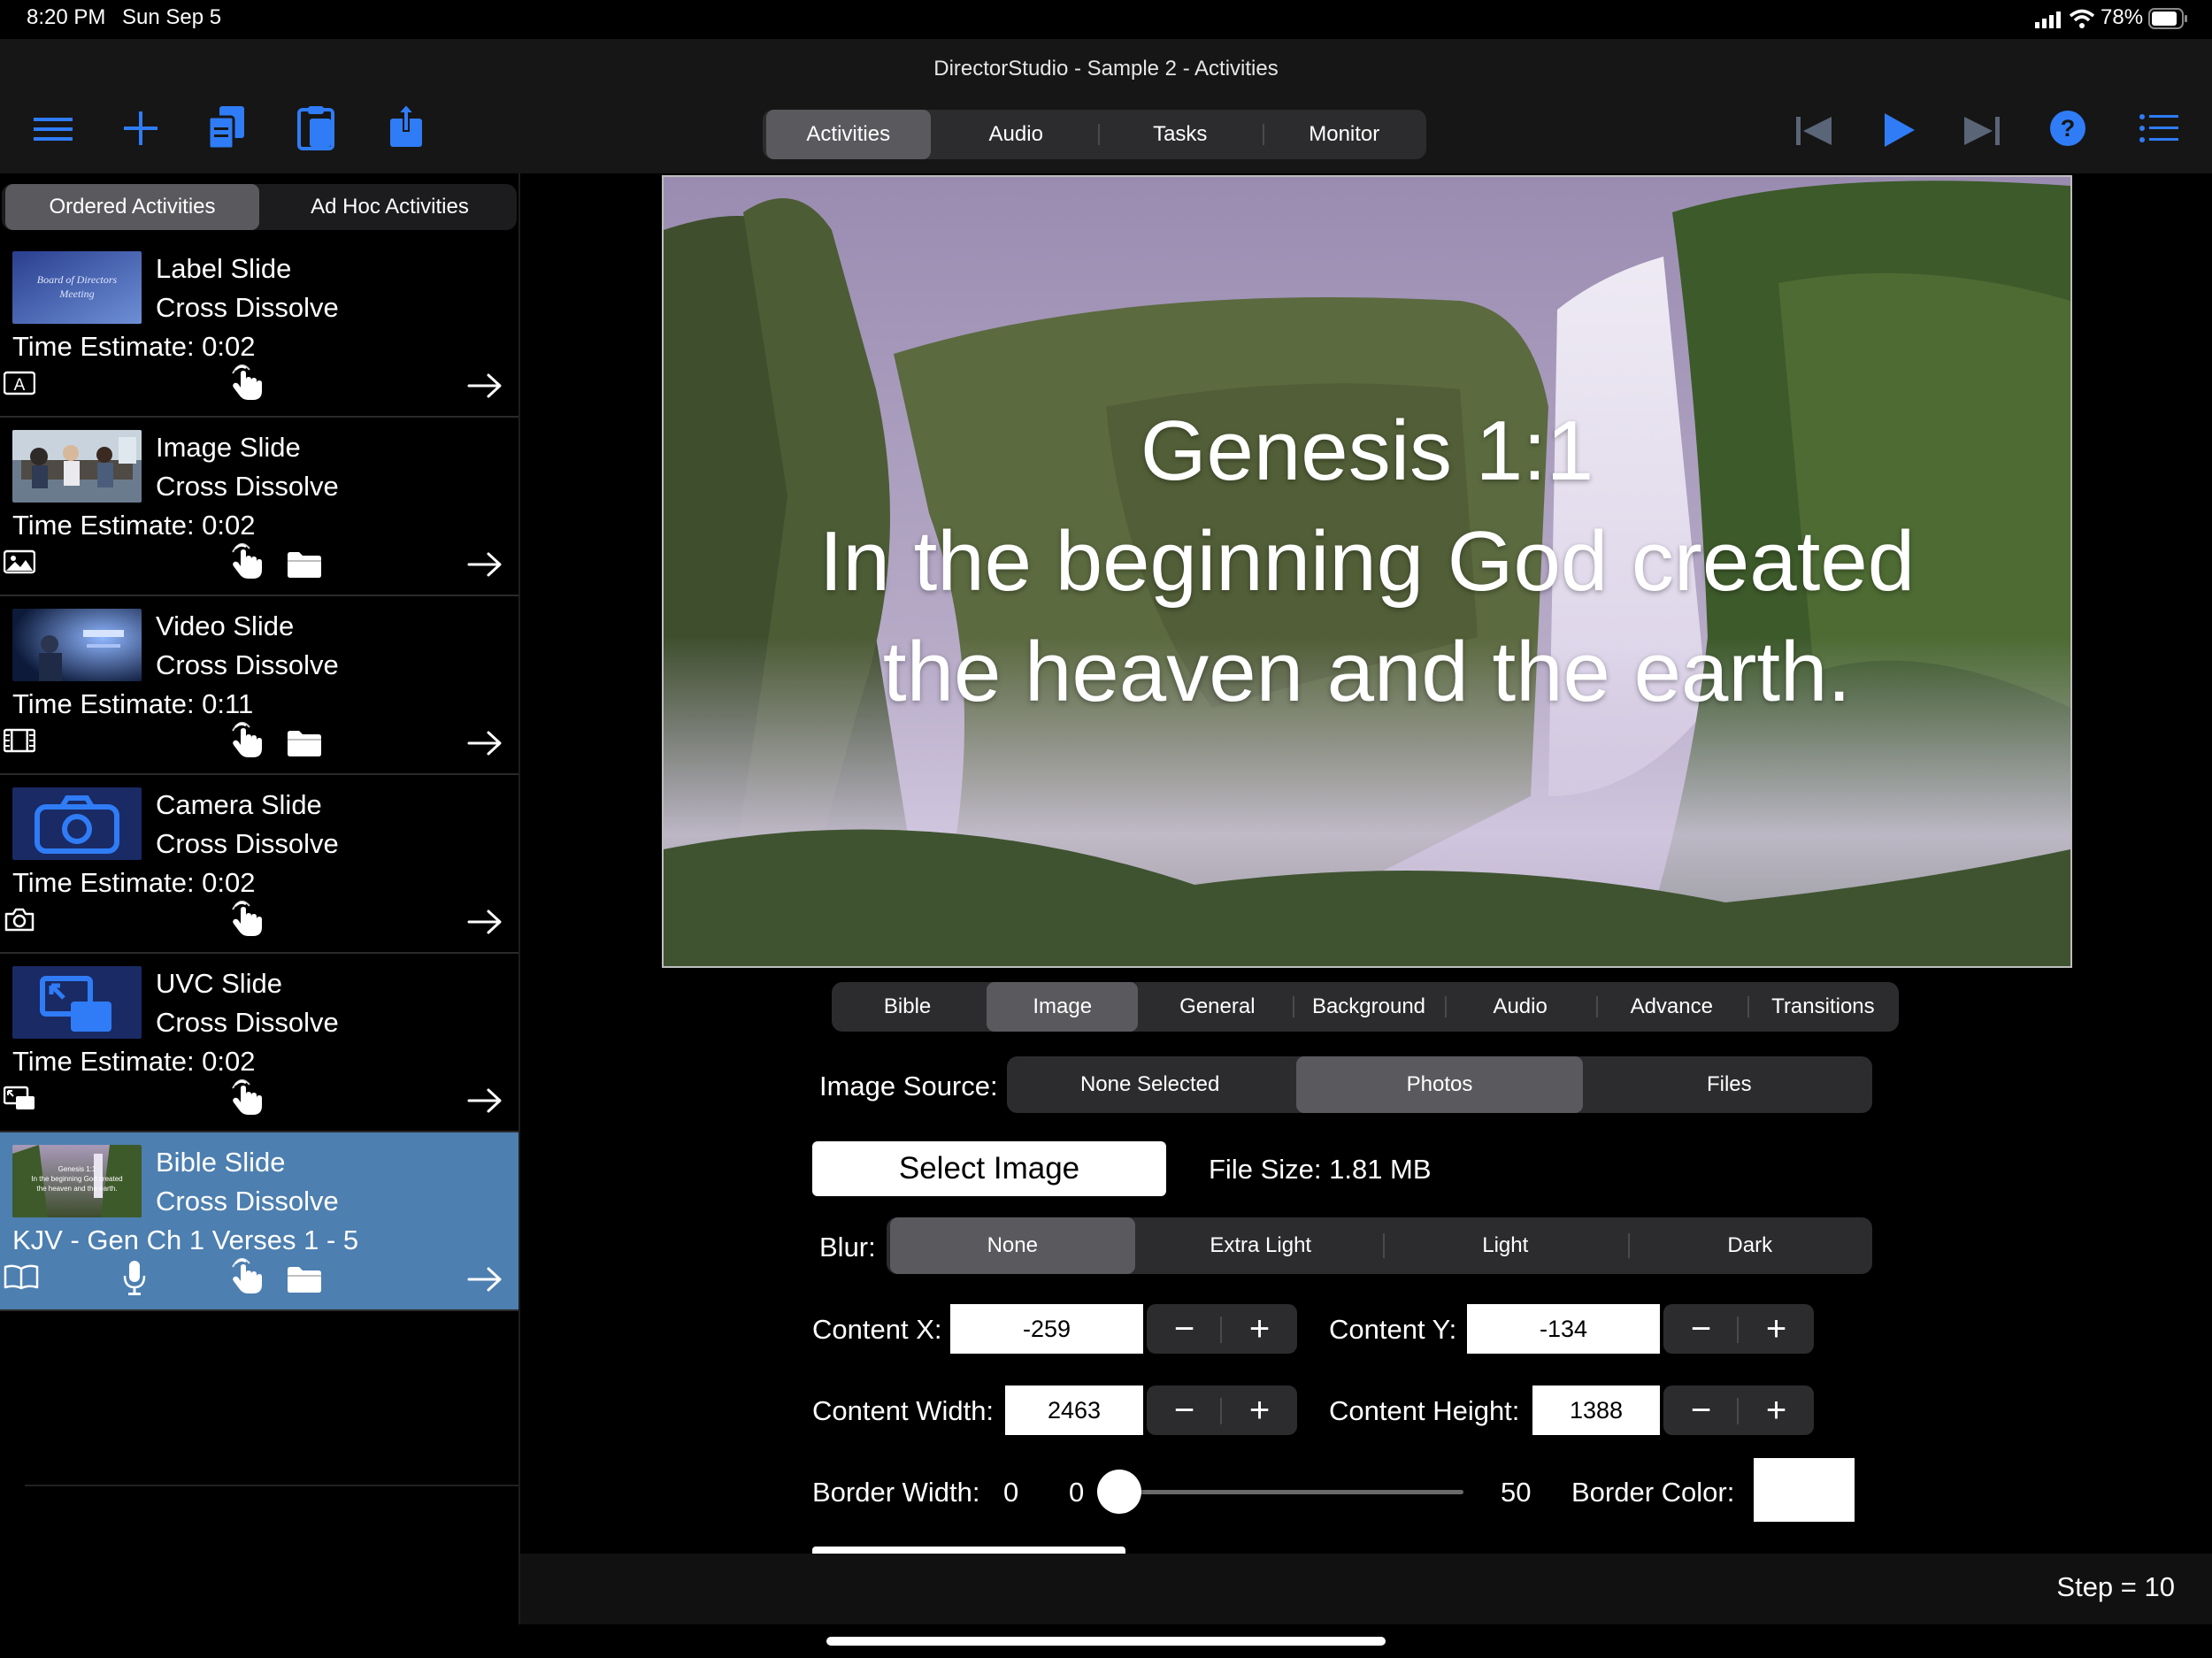  Describe the element at coordinates (185, 1239) in the screenshot. I see `activity-estimate: KJV - Gen Ch 1 Verses 1 - 5` at that location.